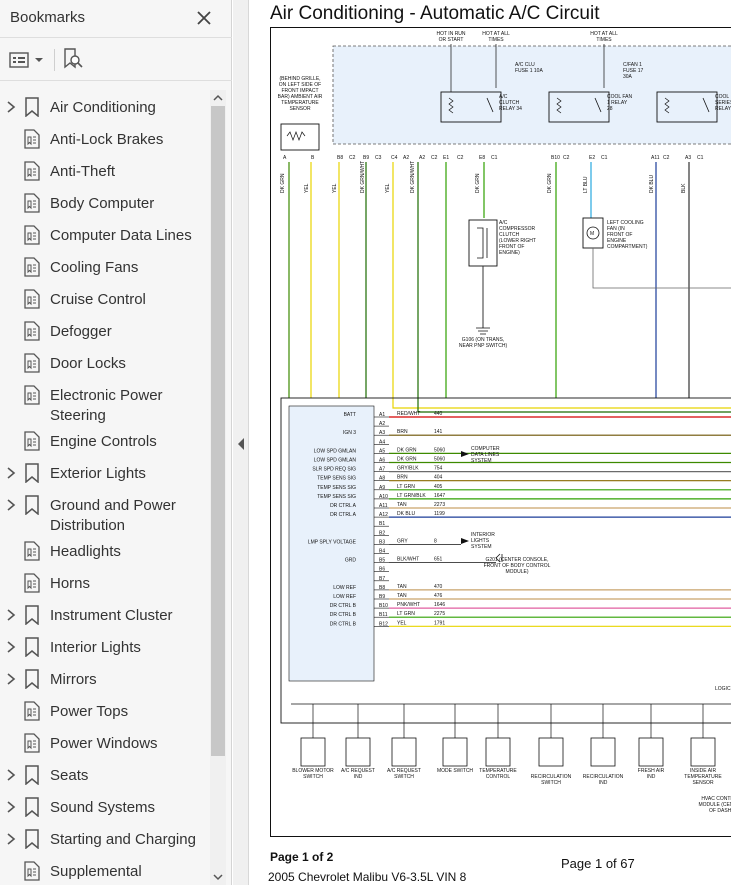 This screenshot has height=885, width=731. What do you see at coordinates (218, 98) in the screenshot?
I see `scroll-up-icon` at bounding box center [218, 98].